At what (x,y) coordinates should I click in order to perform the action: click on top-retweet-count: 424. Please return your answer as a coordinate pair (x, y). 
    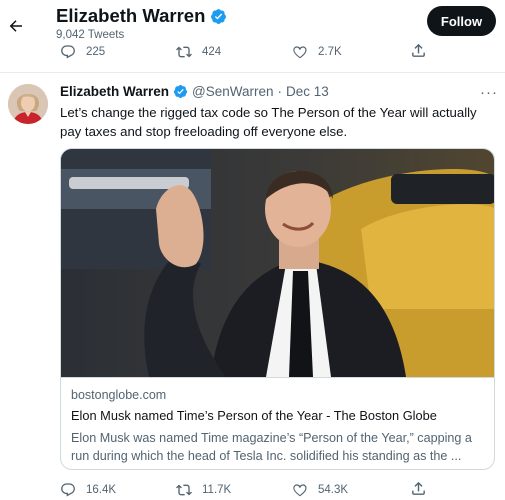
    Looking at the image, I should click on (212, 52).